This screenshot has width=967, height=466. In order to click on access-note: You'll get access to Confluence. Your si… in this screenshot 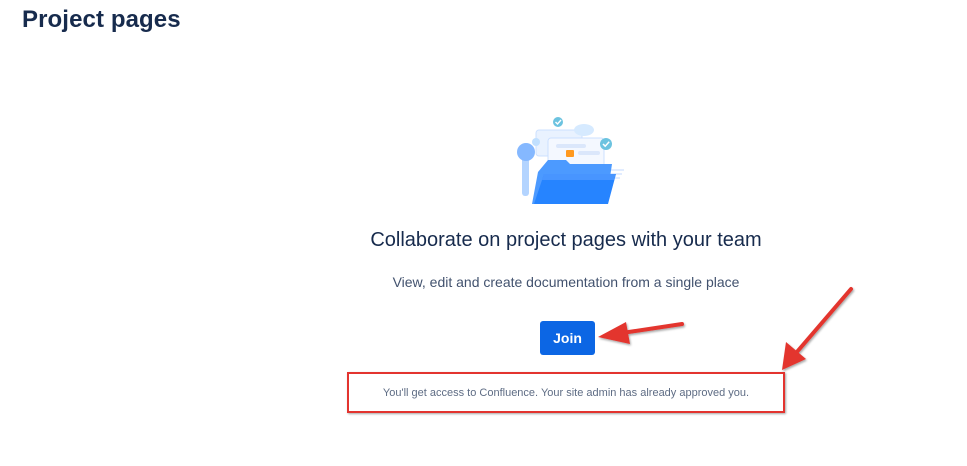, I will do `click(566, 393)`.